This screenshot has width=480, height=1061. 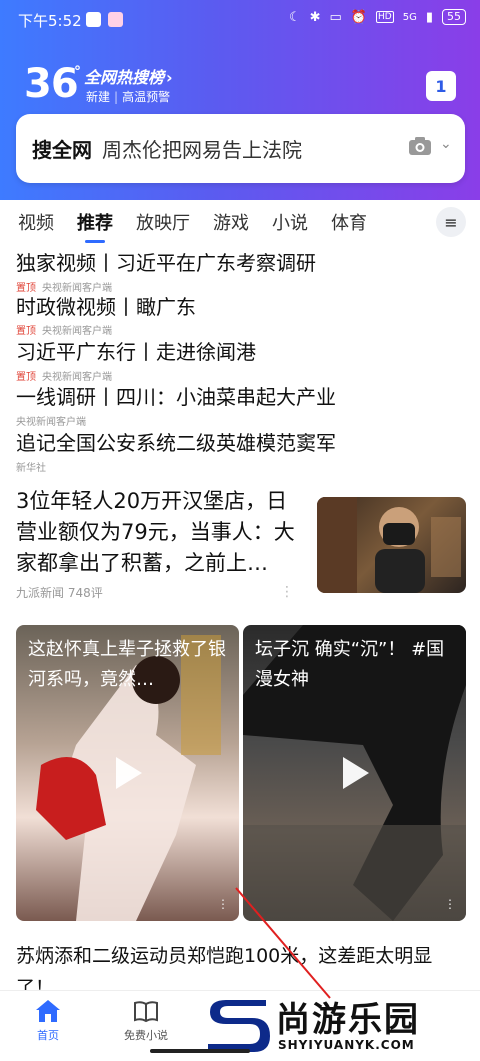 I want to click on nav-home: 首页, so click(x=48, y=1021).